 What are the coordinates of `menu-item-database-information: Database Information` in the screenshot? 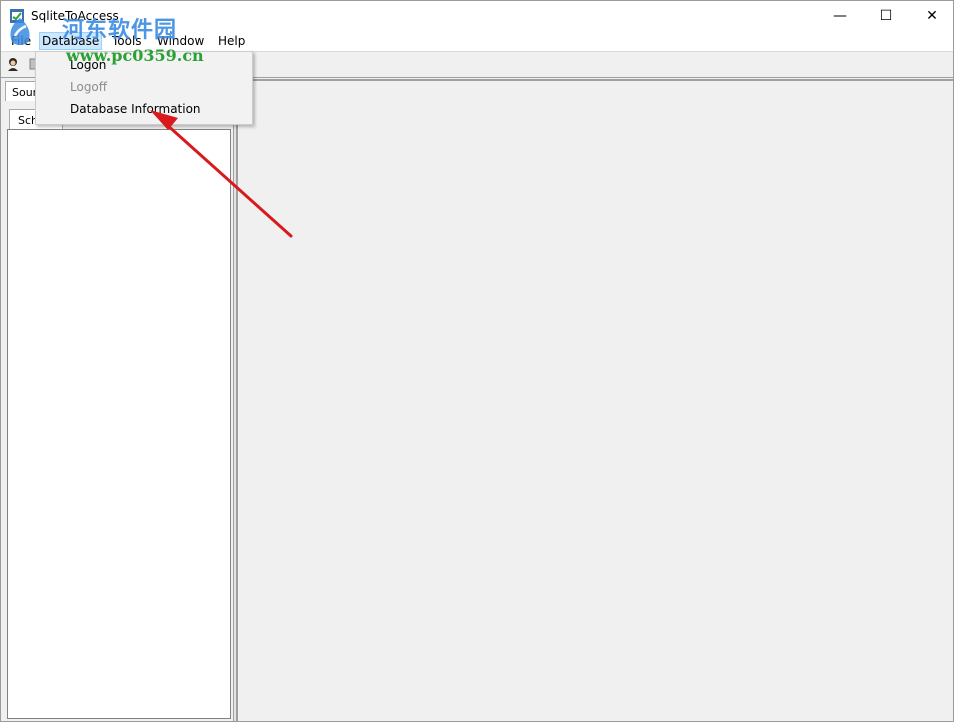 It's located at (135, 109).